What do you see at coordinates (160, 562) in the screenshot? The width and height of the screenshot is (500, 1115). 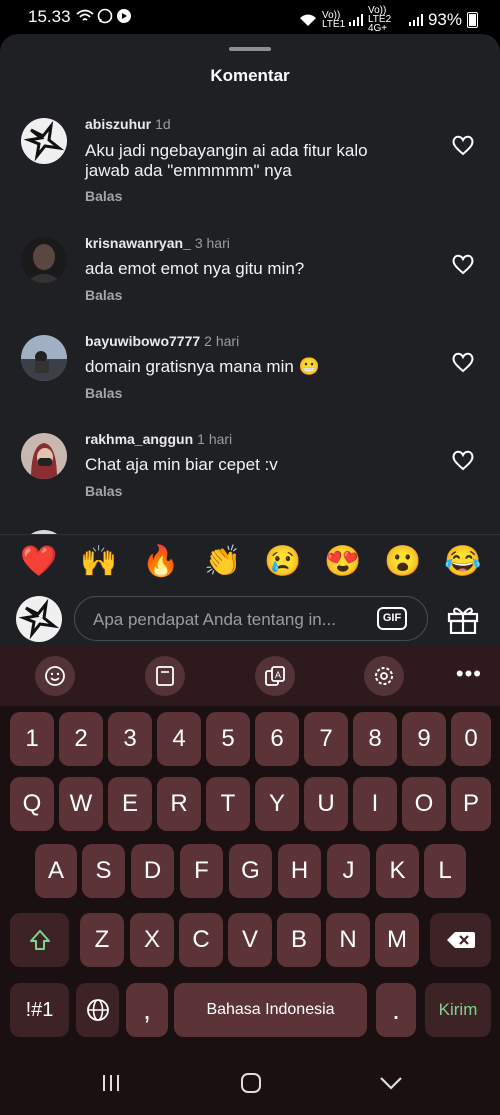 I see `emoji-fire: 🔥` at bounding box center [160, 562].